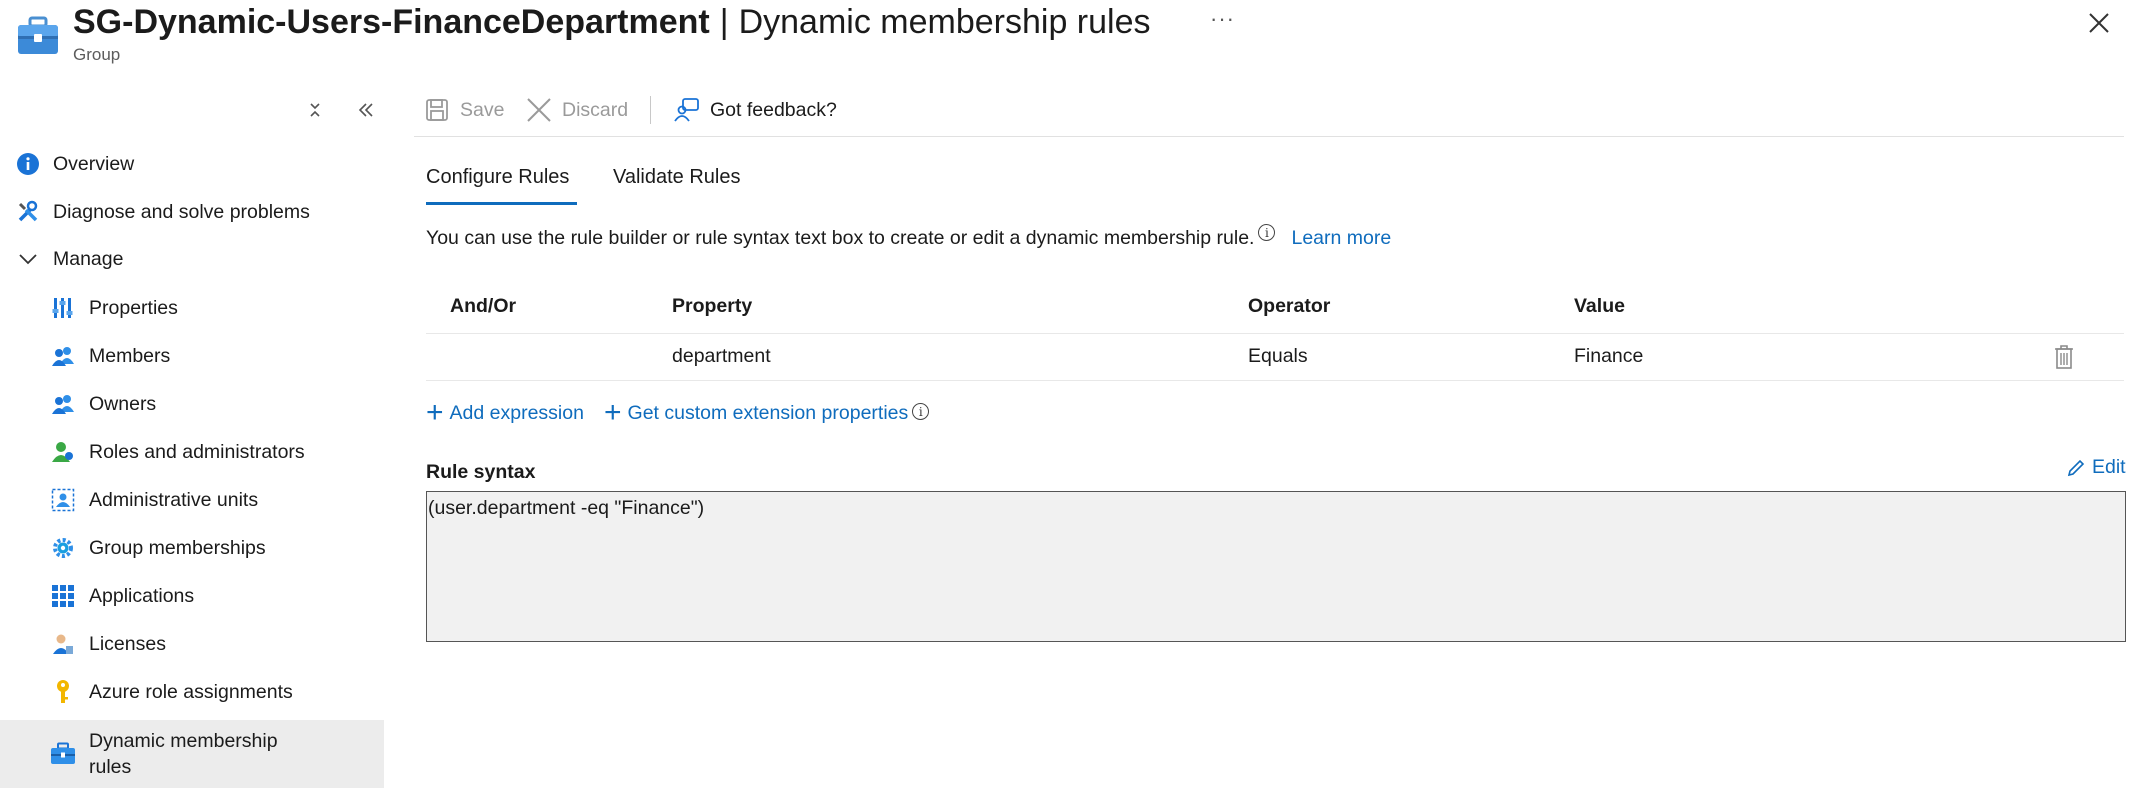 The height and width of the screenshot is (790, 2134). I want to click on sidebar-item-label: Owners, so click(123, 403).